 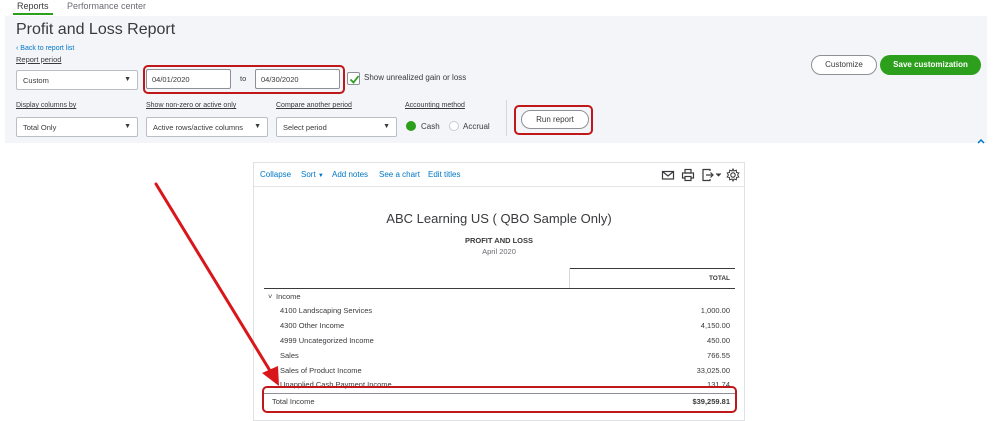 What do you see at coordinates (718, 355) in the screenshot?
I see `row-value: 766.55` at bounding box center [718, 355].